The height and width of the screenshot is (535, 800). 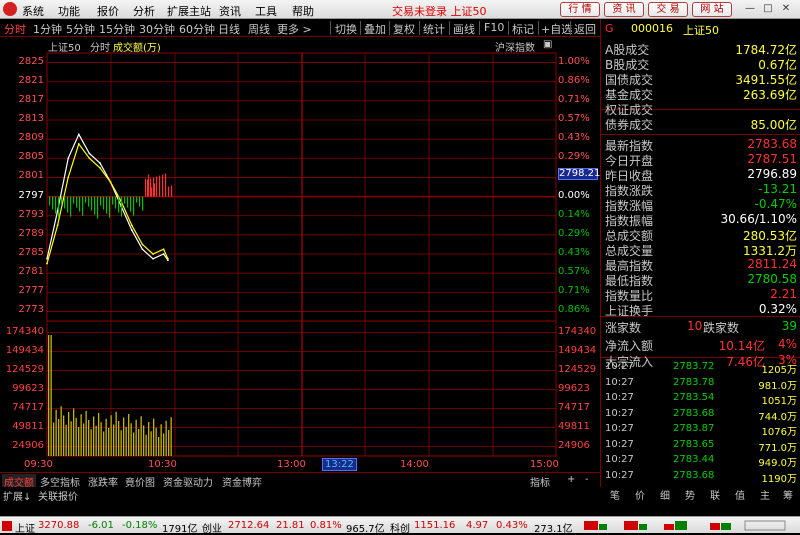 I want to click on summary-row-label: 债券成交, so click(x=629, y=125).